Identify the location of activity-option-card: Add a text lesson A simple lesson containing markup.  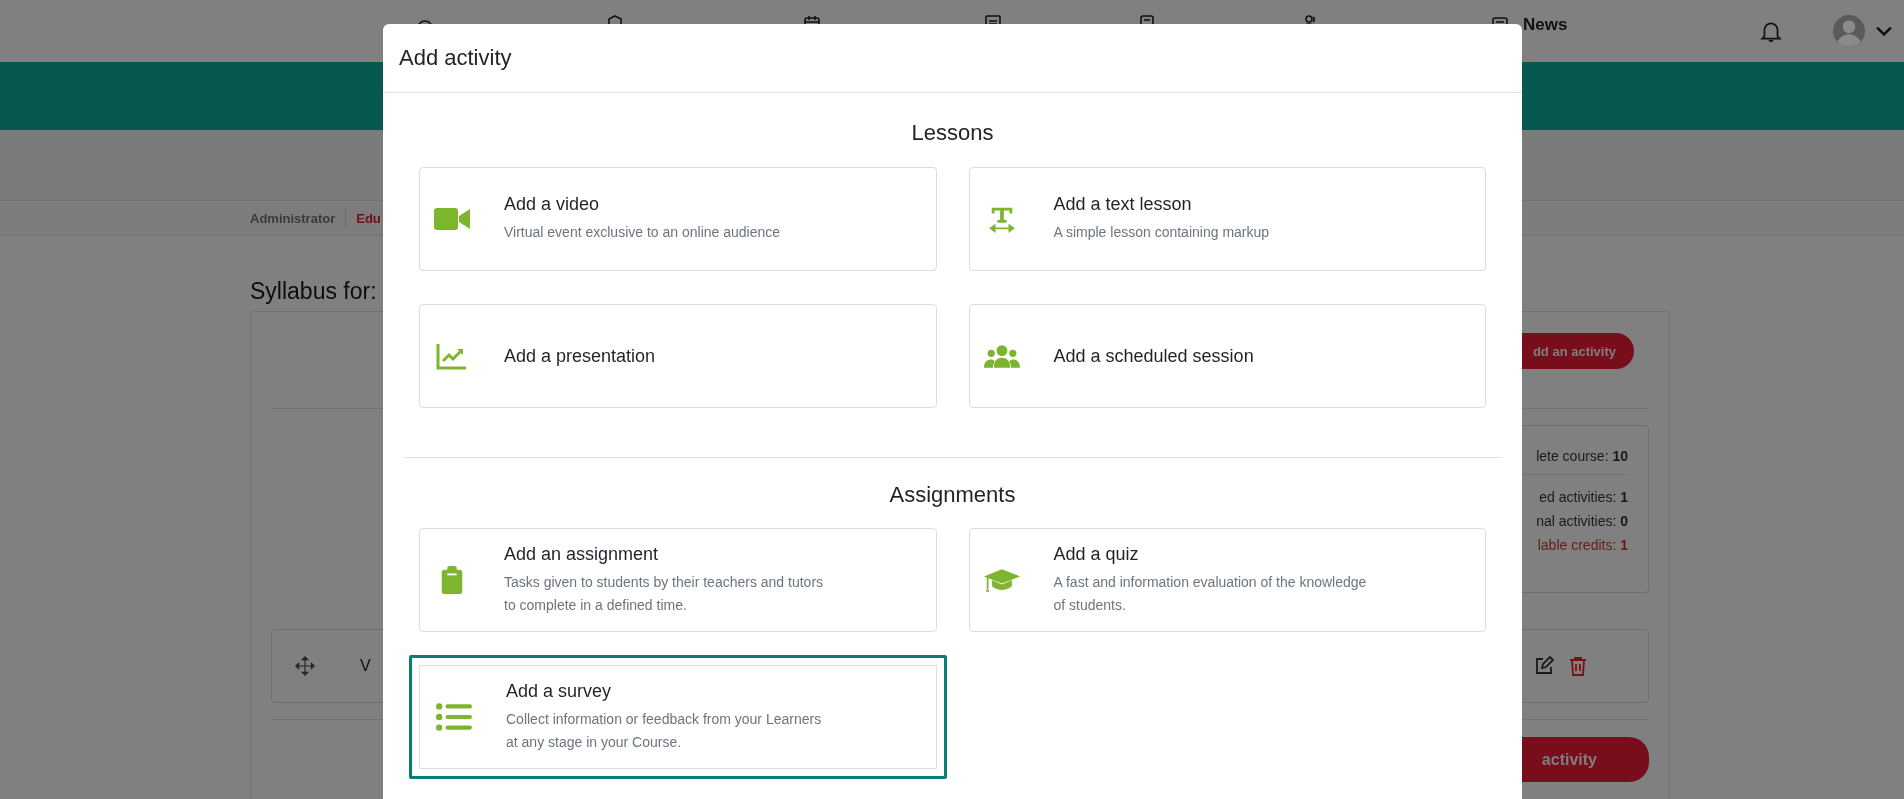
(1227, 219).